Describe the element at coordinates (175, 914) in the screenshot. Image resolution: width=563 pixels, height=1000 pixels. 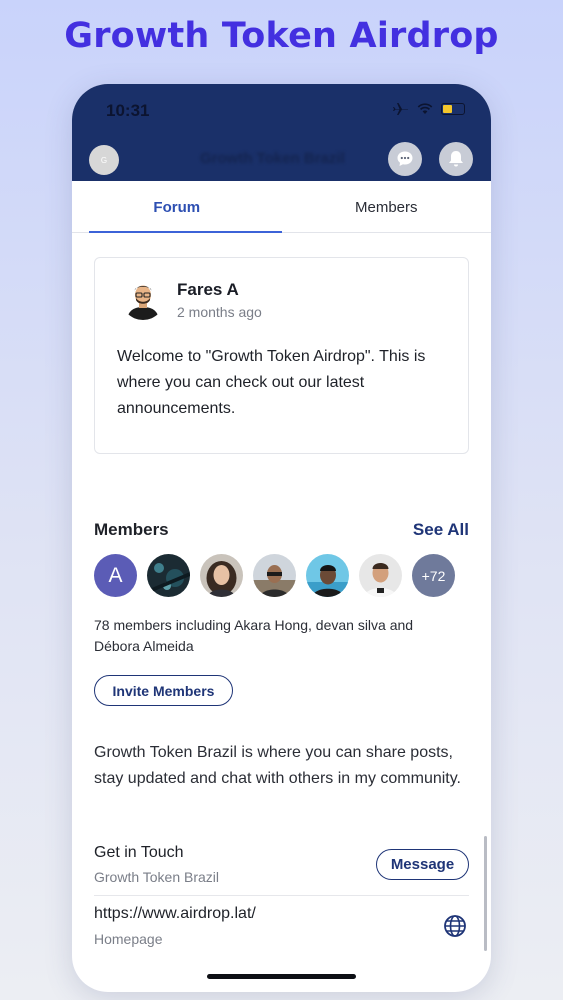
I see `website-url: https://www.airdrop.lat/` at that location.